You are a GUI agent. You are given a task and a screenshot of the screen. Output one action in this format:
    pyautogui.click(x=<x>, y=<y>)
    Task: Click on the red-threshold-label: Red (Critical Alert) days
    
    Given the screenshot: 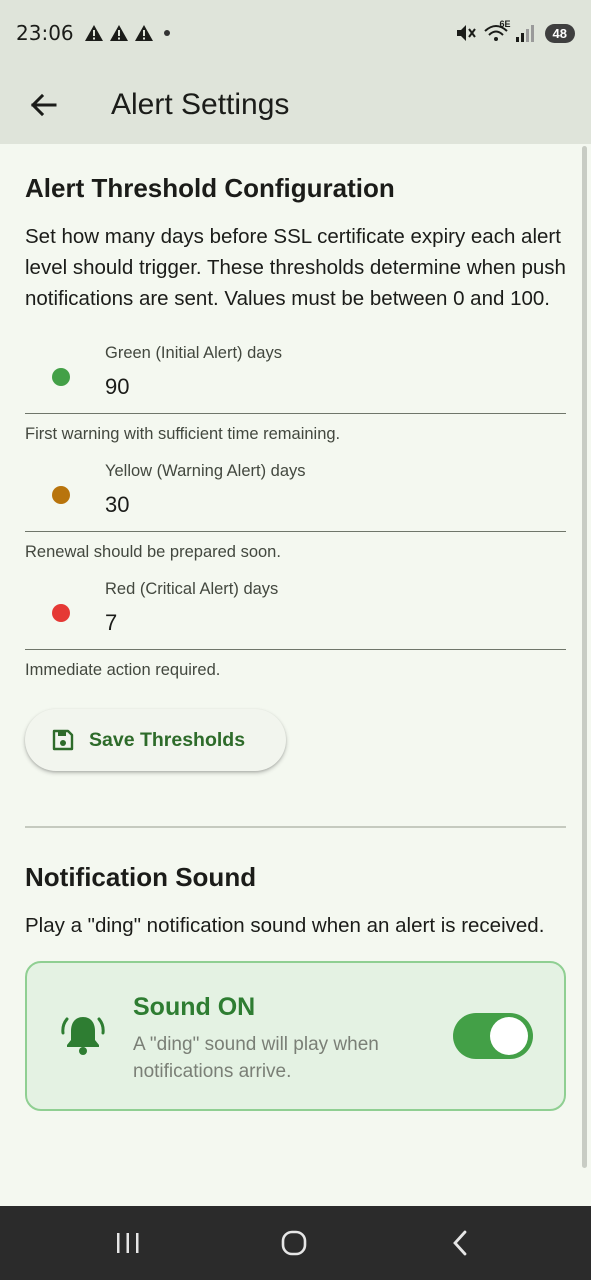 What is the action you would take?
    pyautogui.click(x=192, y=589)
    